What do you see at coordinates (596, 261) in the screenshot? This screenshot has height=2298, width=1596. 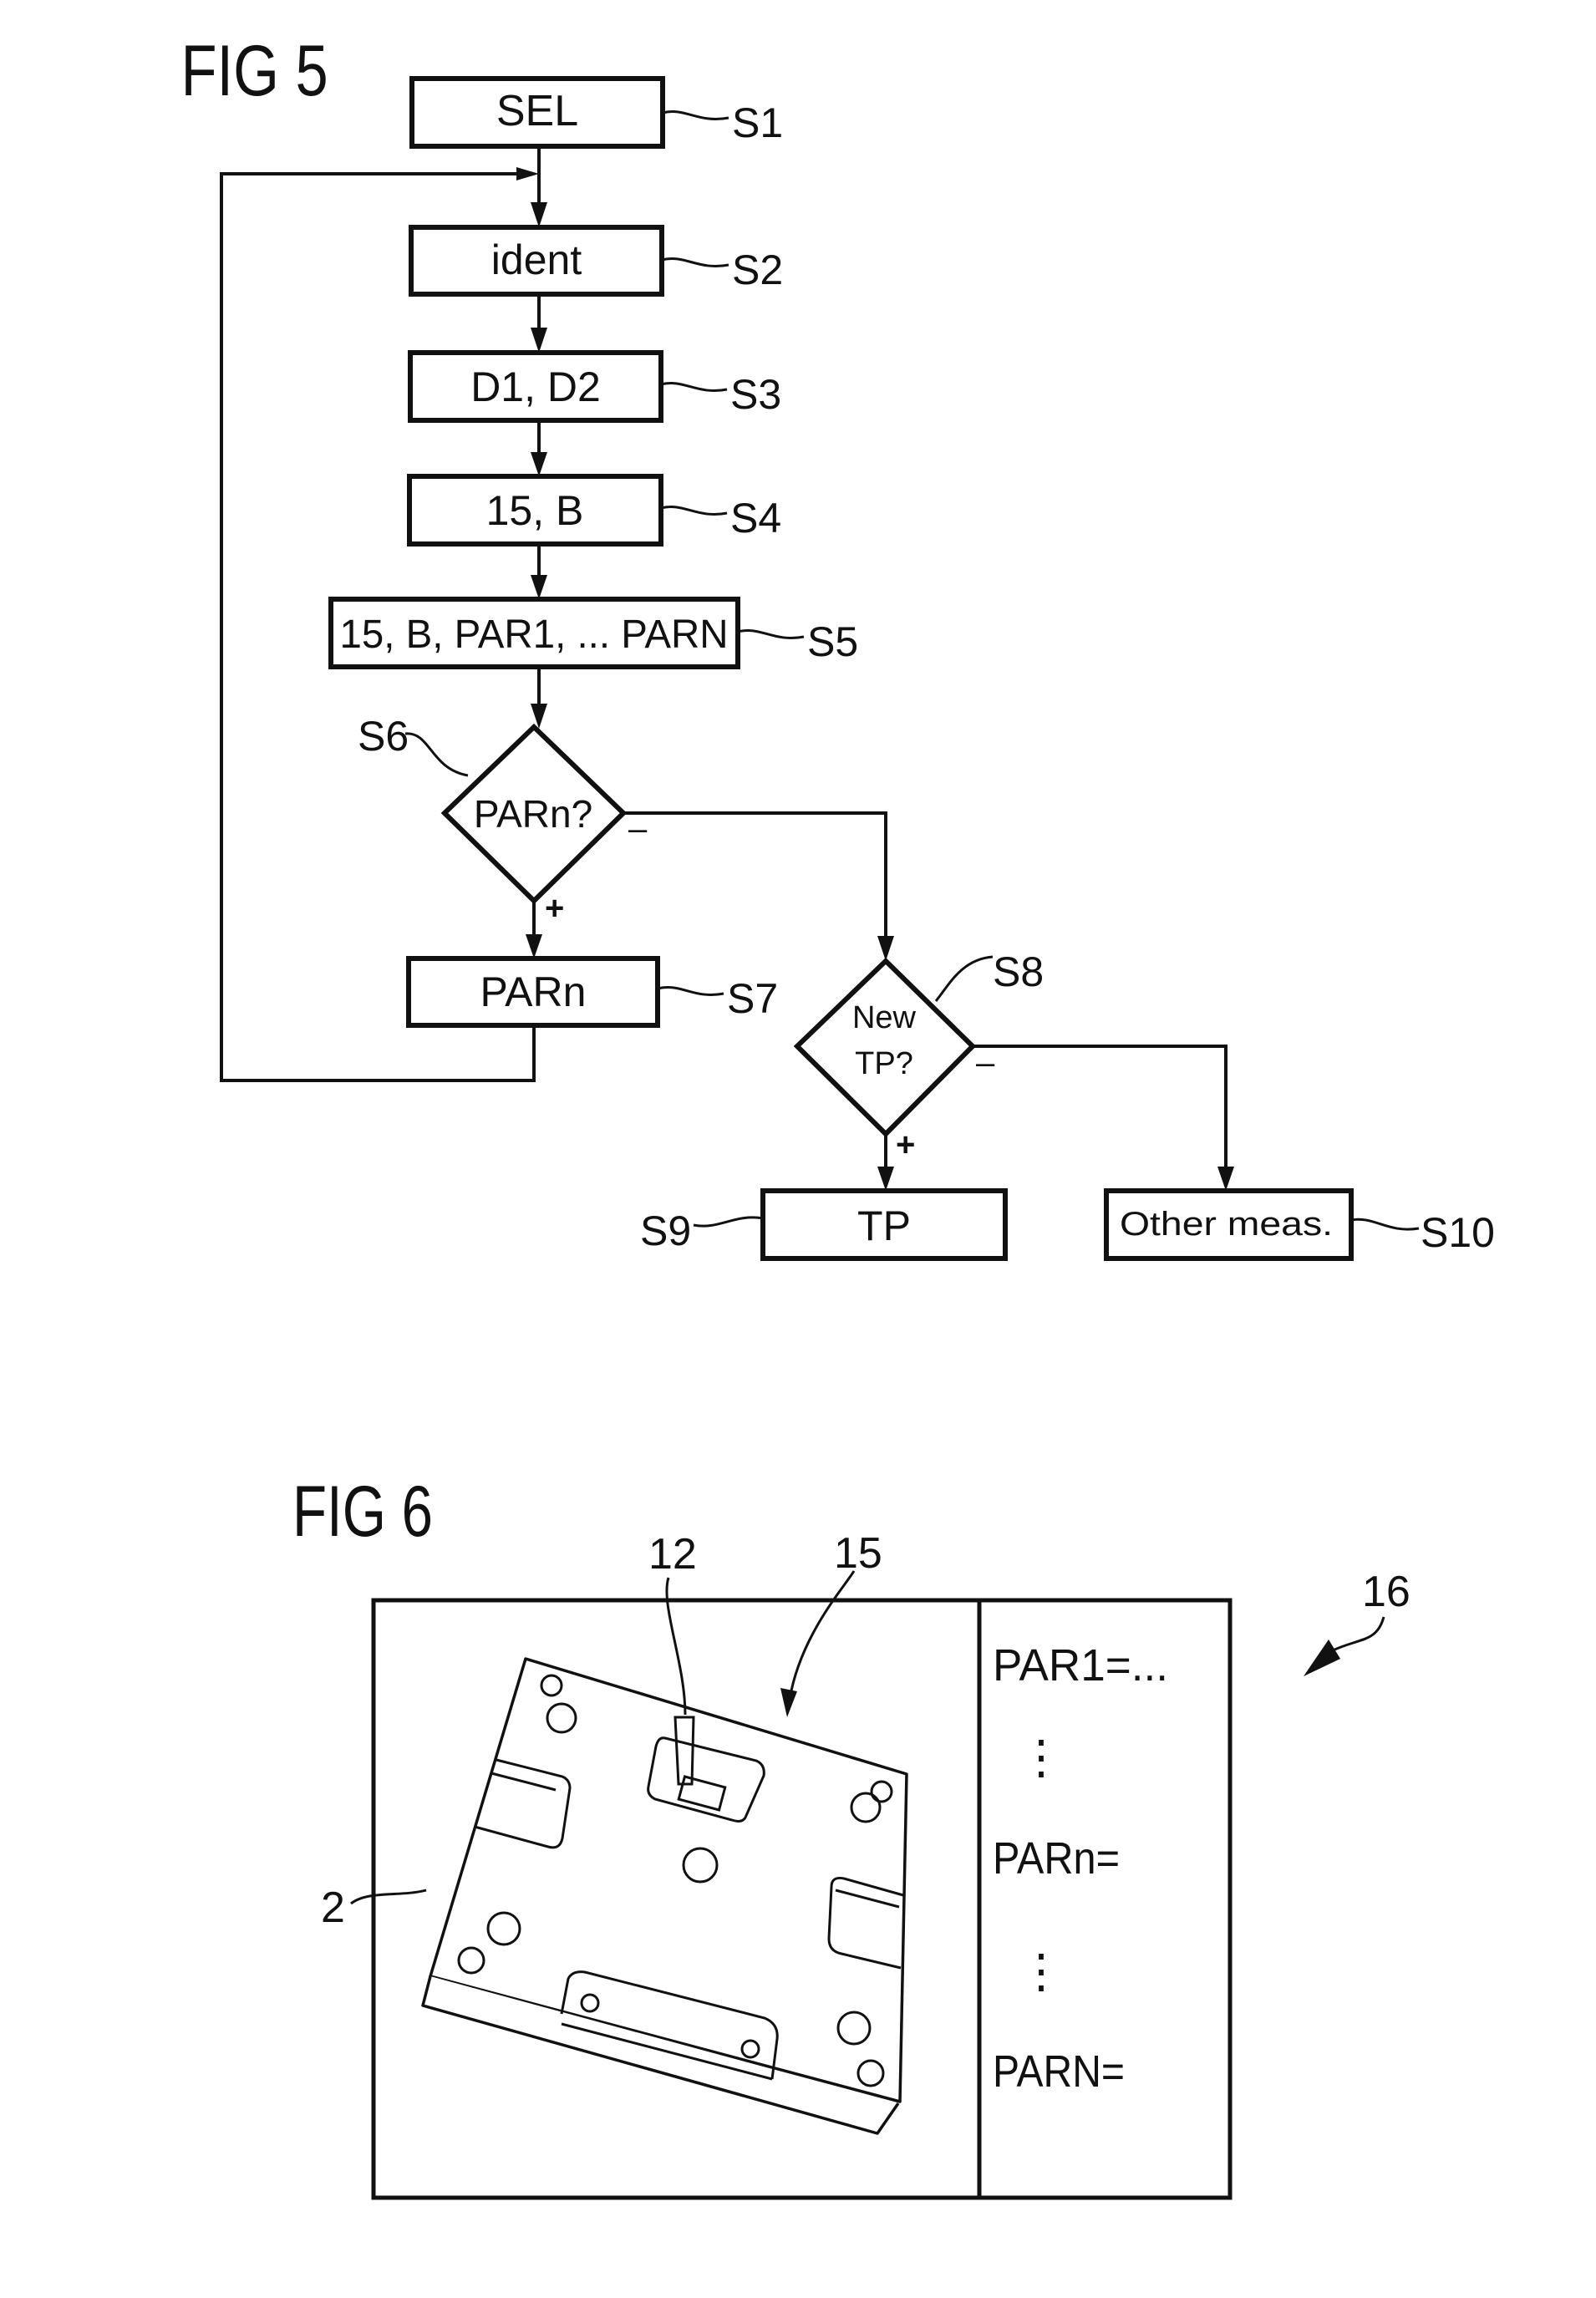 I see `step-s2: ident S2` at bounding box center [596, 261].